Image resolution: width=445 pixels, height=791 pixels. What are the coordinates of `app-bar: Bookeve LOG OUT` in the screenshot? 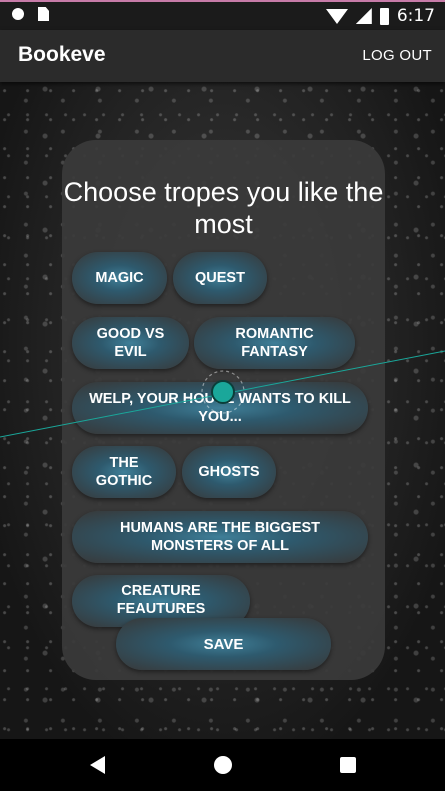 It's located at (222, 56).